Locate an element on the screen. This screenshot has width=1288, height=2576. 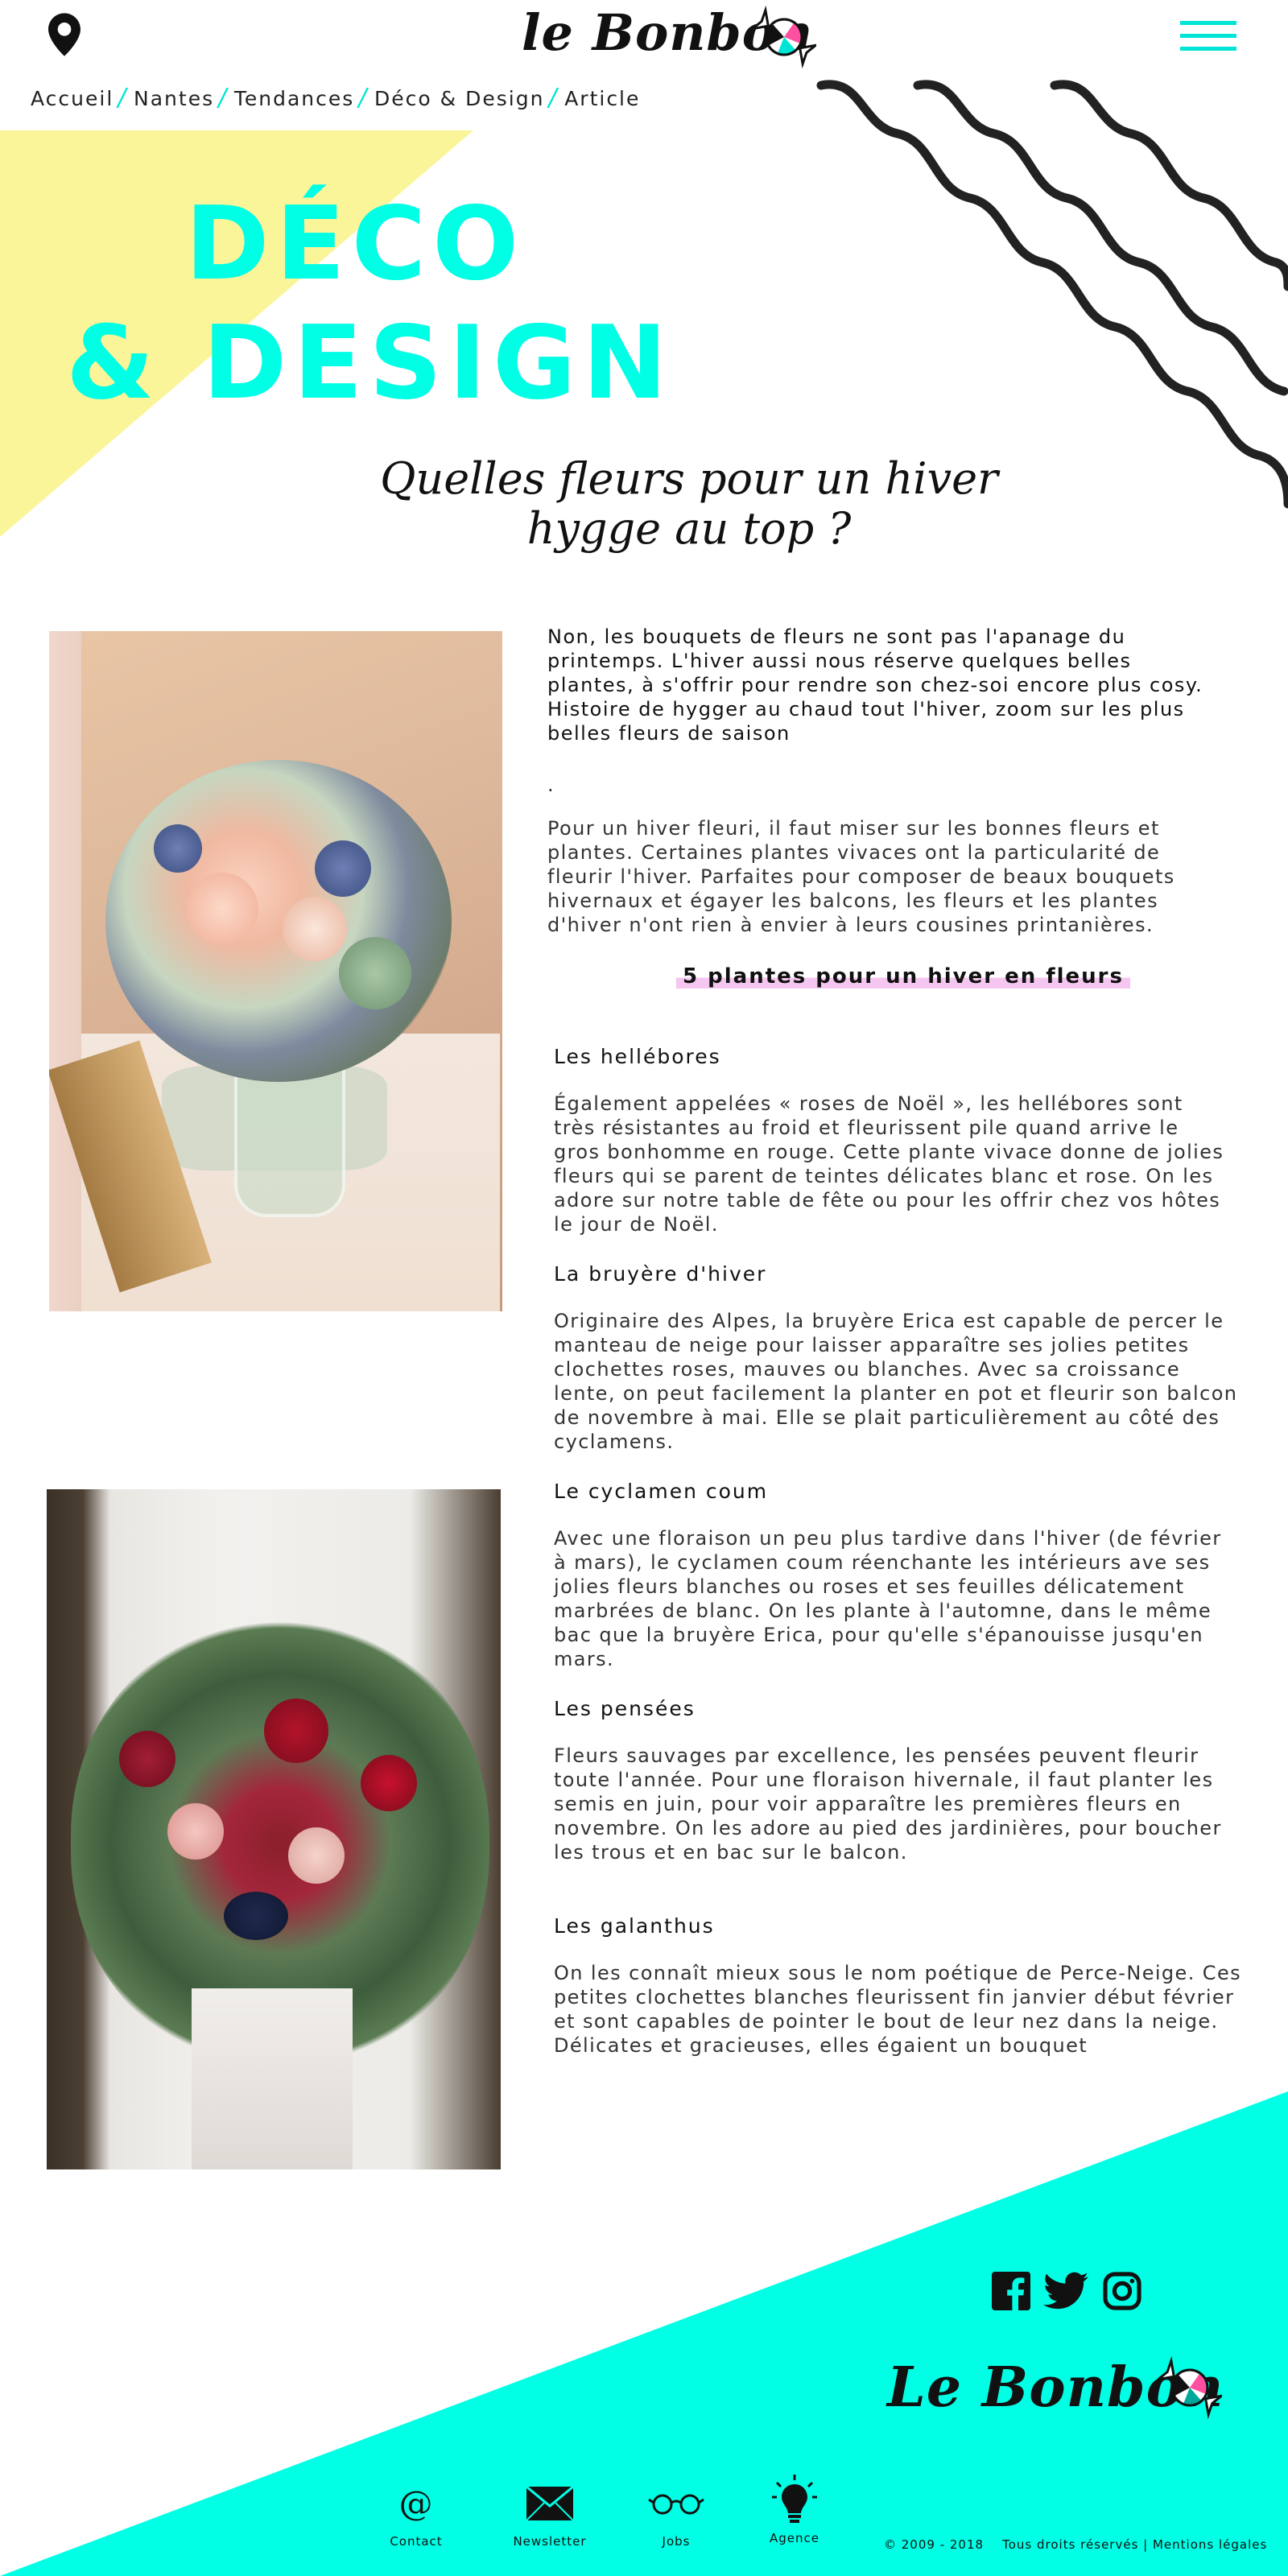
footer-link-label: Contact is located at coordinates (416, 2541).